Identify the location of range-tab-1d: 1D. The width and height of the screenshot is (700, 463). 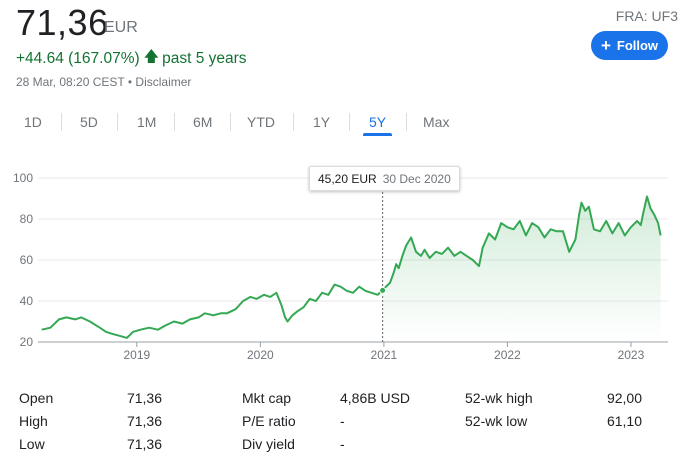
(33, 122).